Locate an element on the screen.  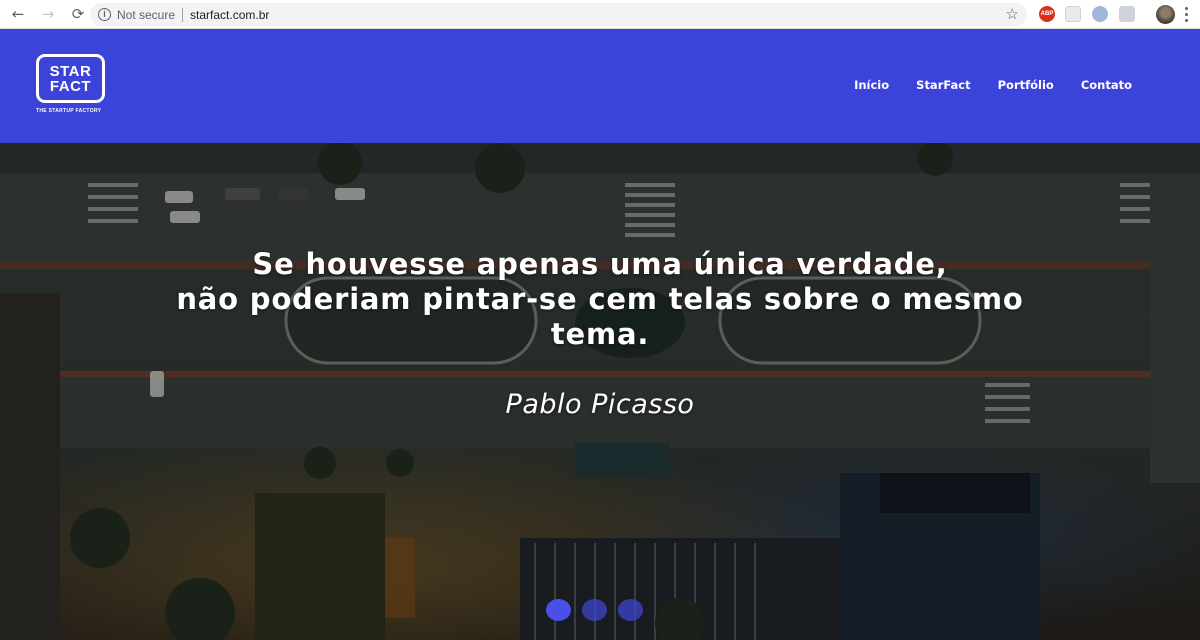
bookmark-star-icon: ☆ is located at coordinates (1012, 14).